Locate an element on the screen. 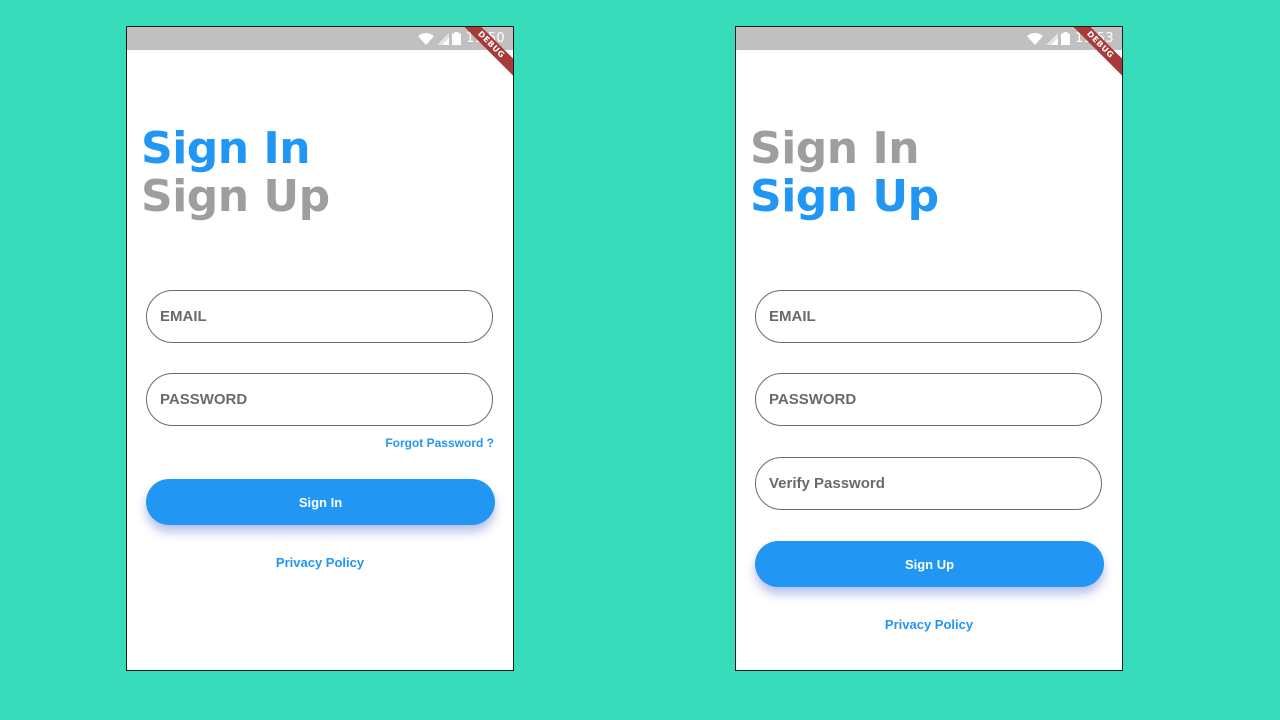 Image resolution: width=1280 pixels, height=720 pixels. verify-password-input is located at coordinates (934, 483).